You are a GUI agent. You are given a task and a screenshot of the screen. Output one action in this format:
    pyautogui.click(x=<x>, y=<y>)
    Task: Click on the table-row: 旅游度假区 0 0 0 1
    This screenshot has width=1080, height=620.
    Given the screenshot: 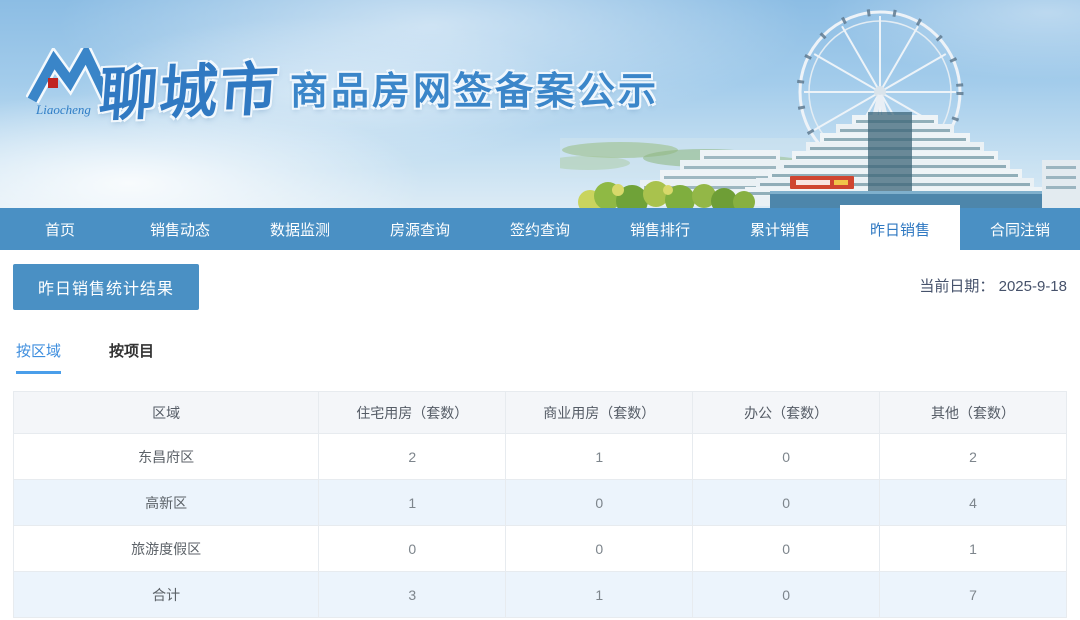 What is the action you would take?
    pyautogui.click(x=539, y=548)
    